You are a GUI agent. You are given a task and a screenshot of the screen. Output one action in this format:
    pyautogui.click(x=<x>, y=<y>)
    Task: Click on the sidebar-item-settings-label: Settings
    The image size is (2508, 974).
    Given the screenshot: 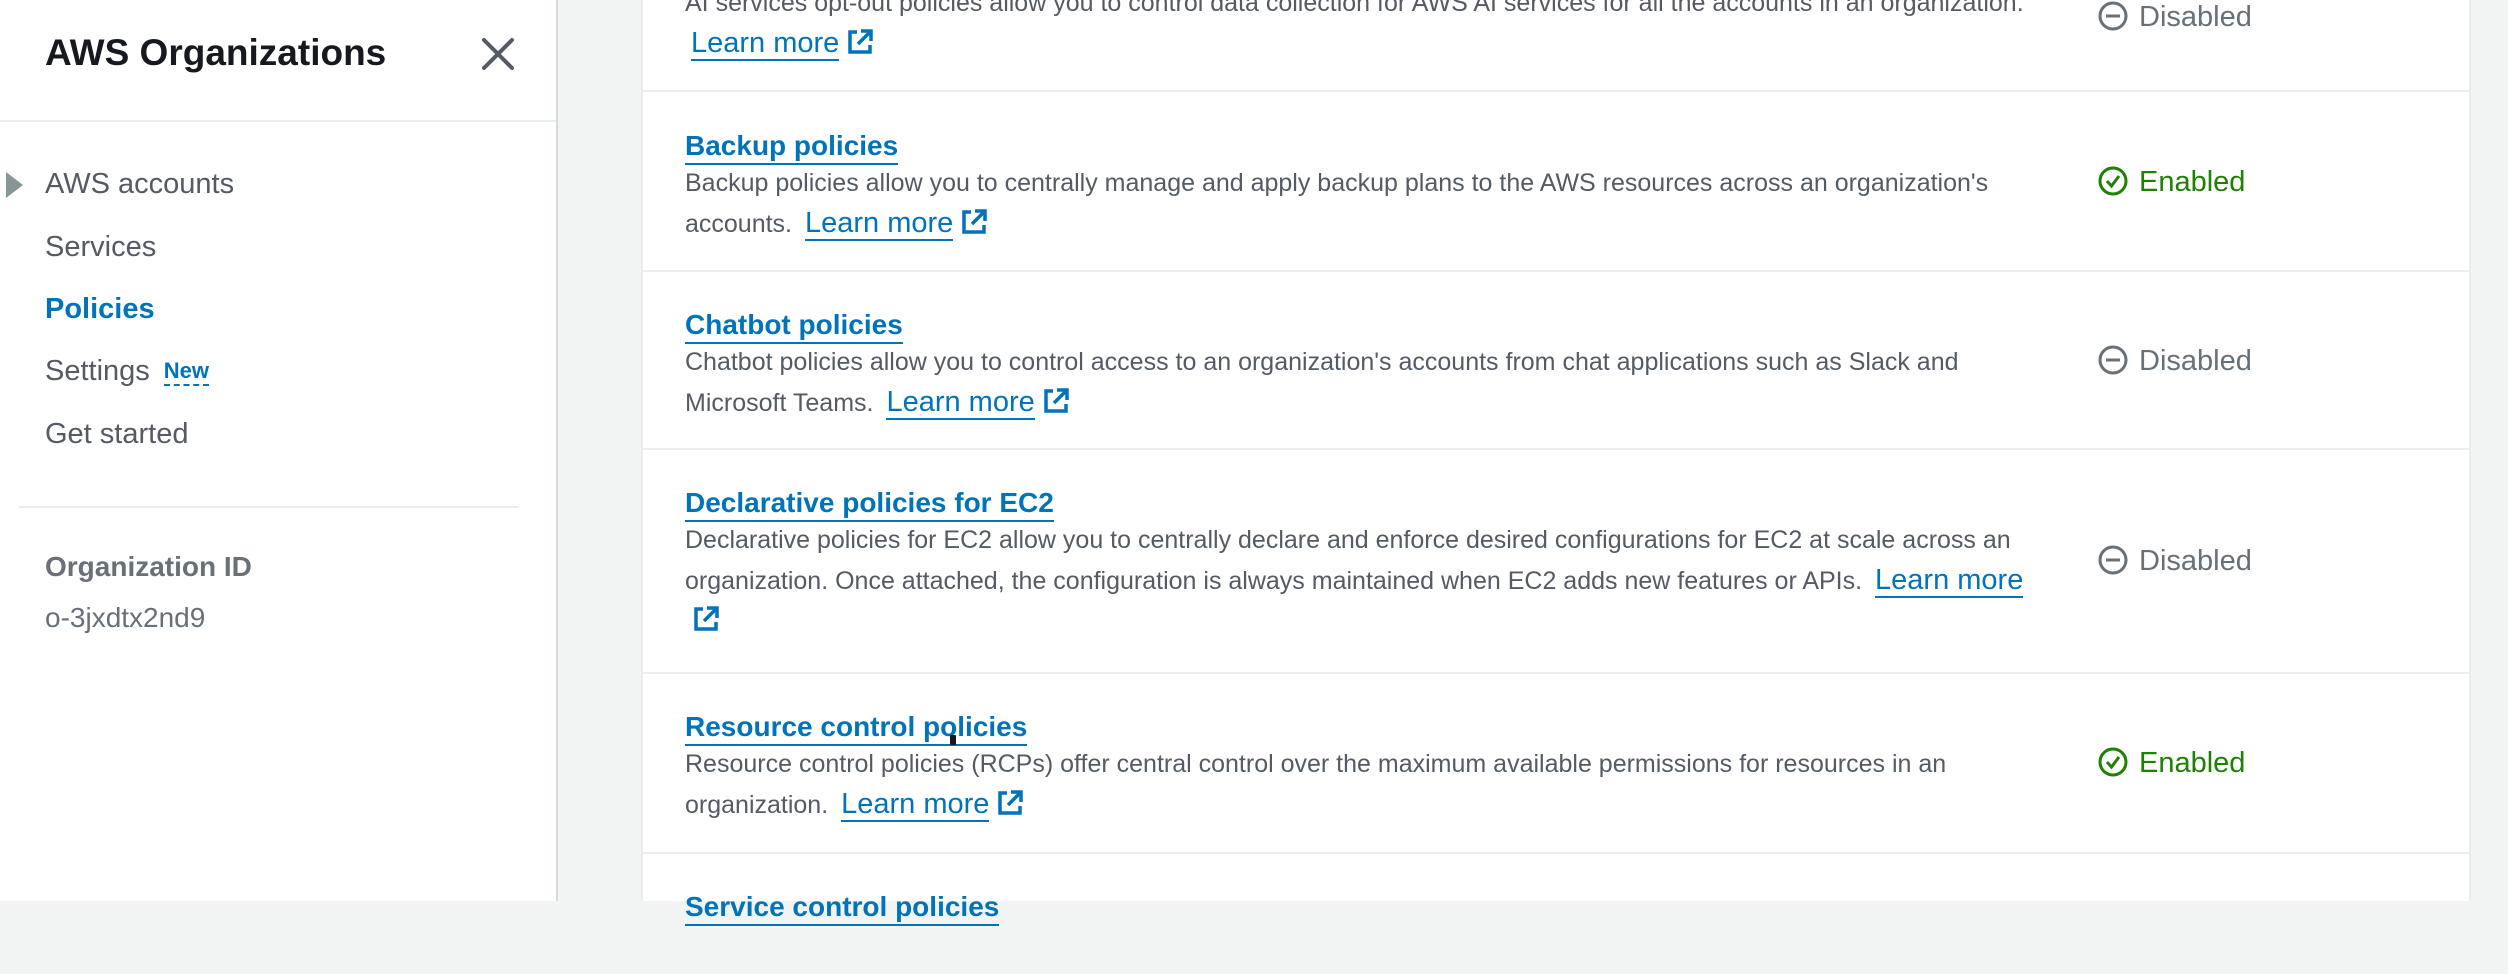 What is the action you would take?
    pyautogui.click(x=97, y=371)
    